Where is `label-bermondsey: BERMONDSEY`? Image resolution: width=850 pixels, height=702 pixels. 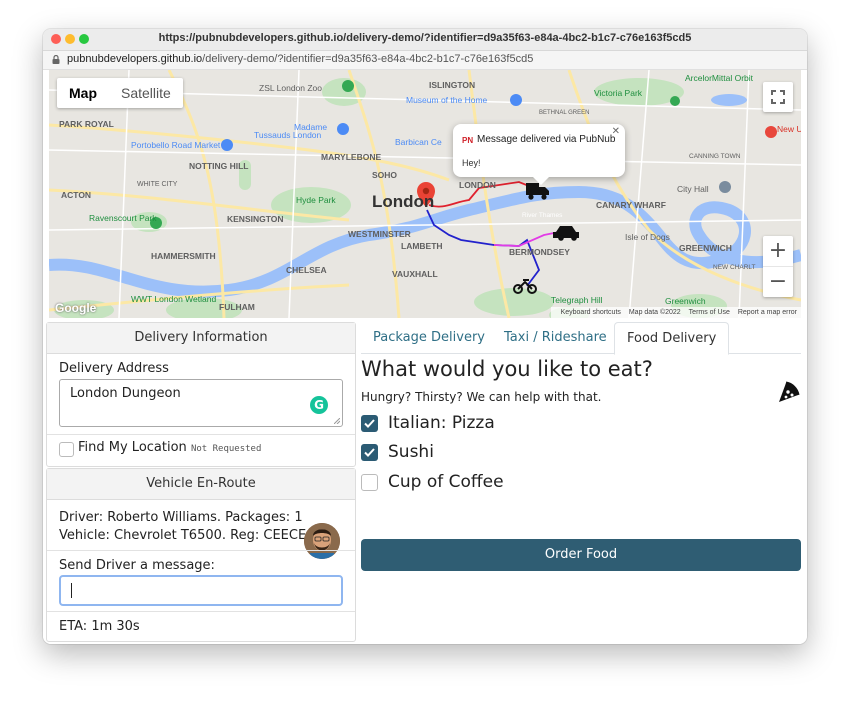 label-bermondsey: BERMONDSEY is located at coordinates (539, 252).